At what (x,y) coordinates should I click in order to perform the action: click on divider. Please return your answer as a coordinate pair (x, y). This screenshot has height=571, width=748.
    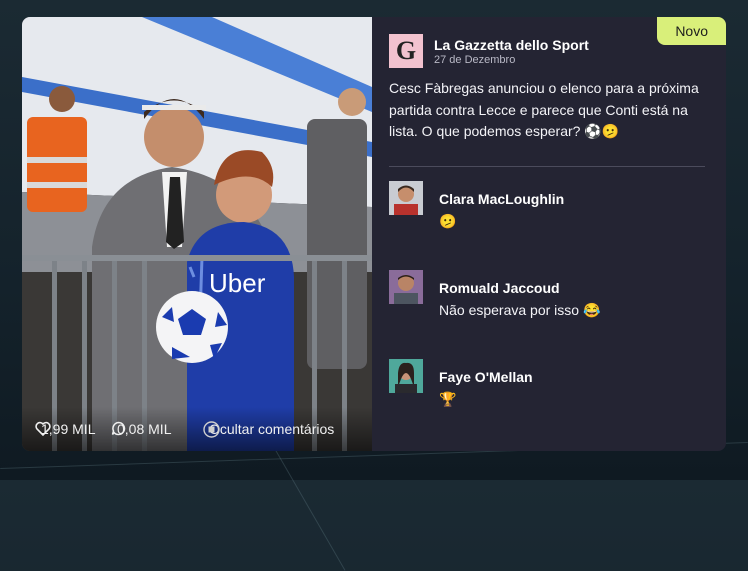
    Looking at the image, I should click on (547, 166).